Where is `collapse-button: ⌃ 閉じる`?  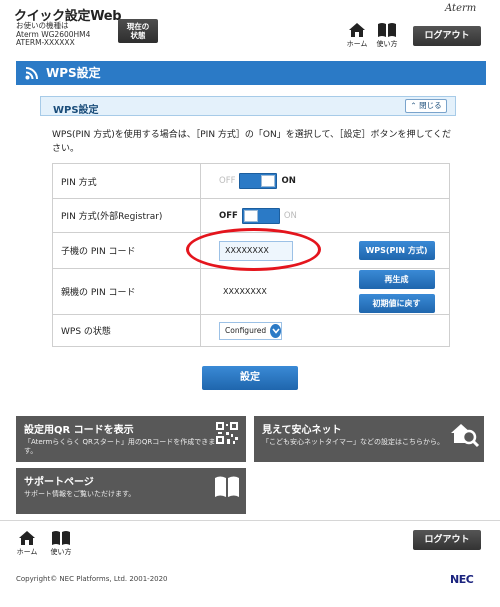 collapse-button: ⌃ 閉じる is located at coordinates (426, 106).